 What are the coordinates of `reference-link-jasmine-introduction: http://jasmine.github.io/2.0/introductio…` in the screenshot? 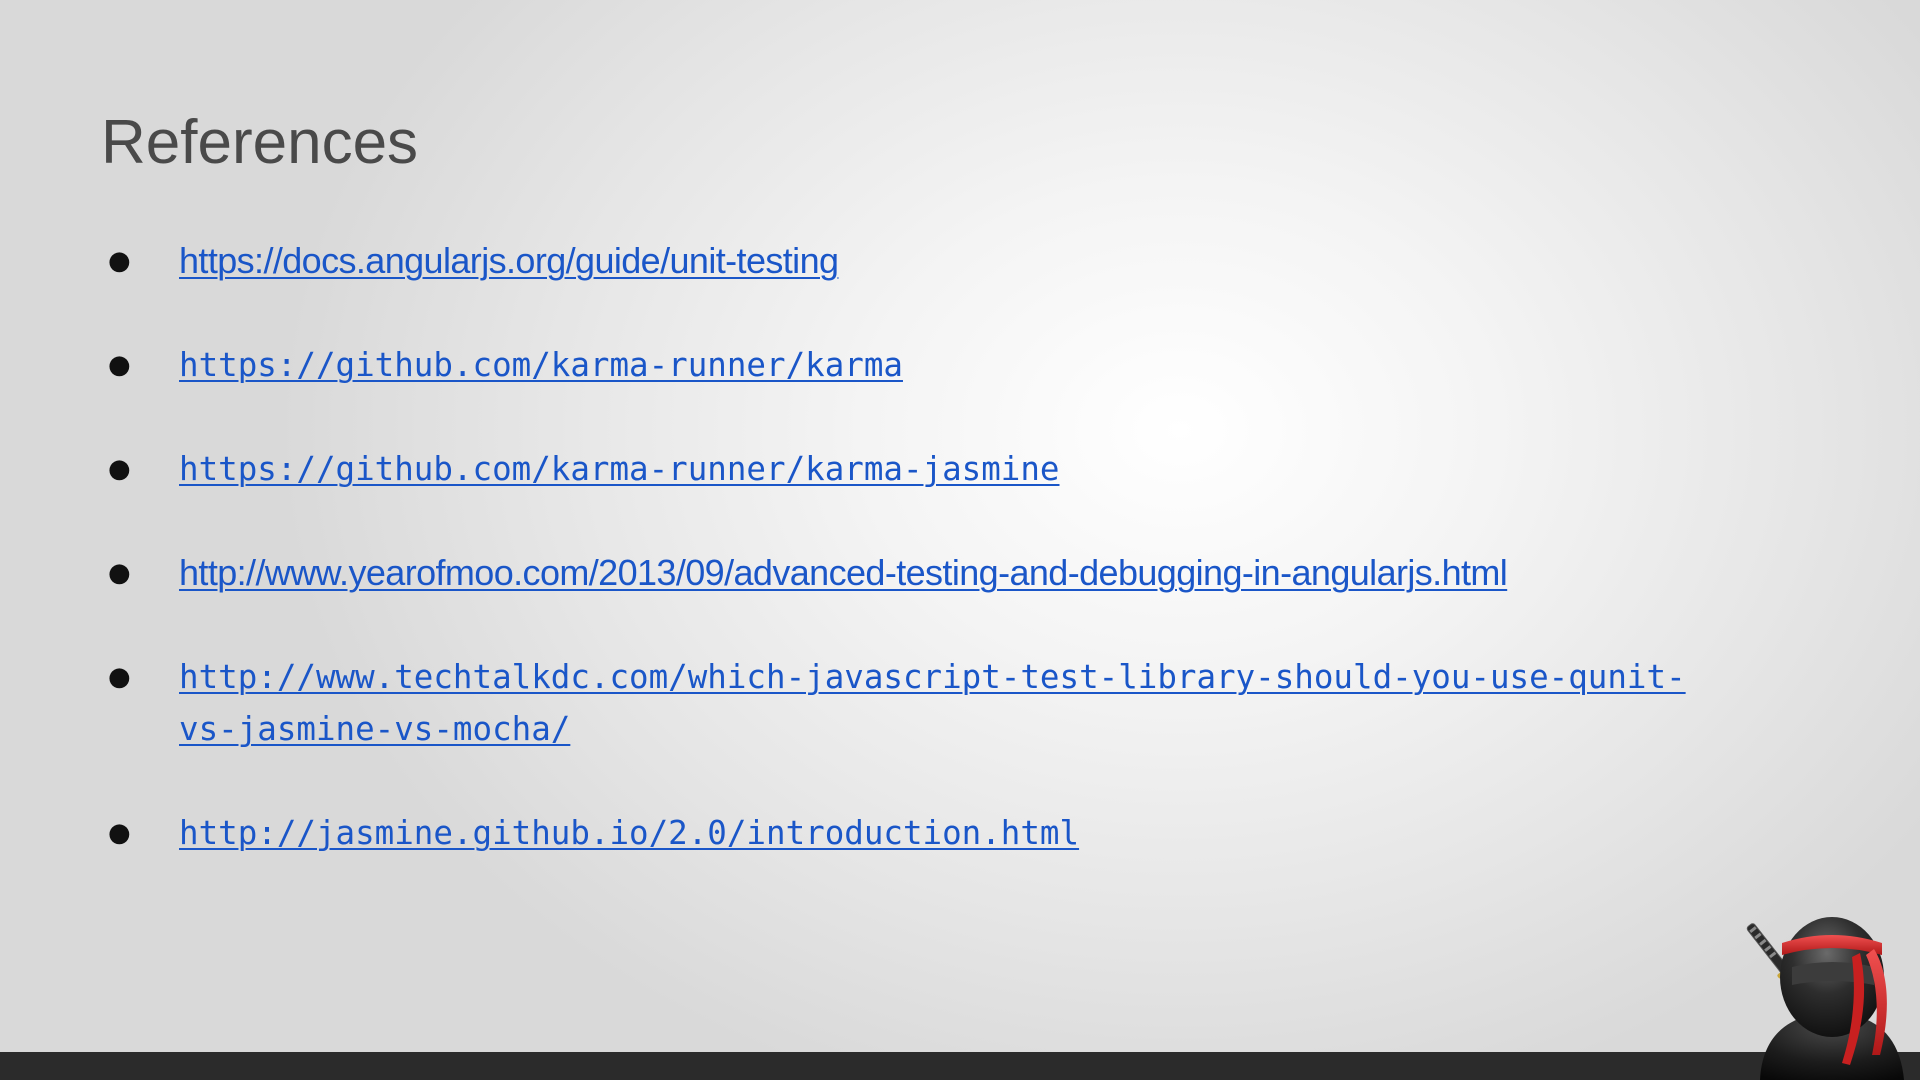 It's located at (959, 833).